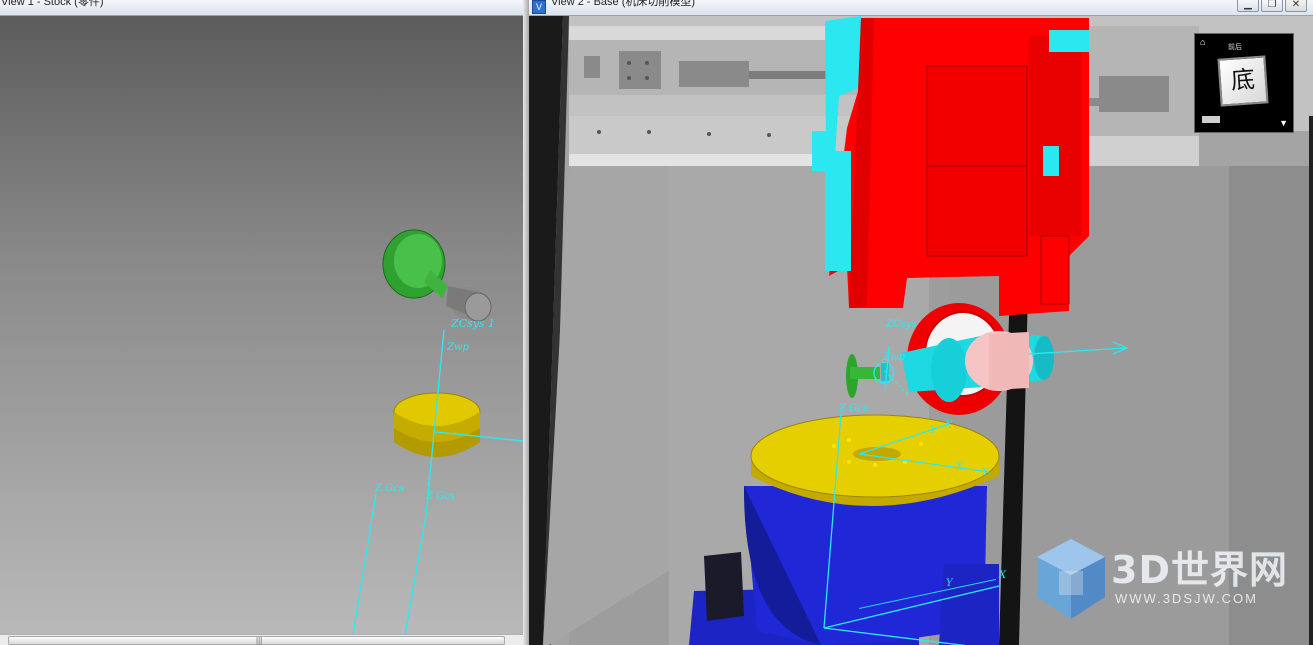 The width and height of the screenshot is (1313, 645). Describe the element at coordinates (894, 357) in the screenshot. I see `view2-label-zwp: Zwp` at that location.